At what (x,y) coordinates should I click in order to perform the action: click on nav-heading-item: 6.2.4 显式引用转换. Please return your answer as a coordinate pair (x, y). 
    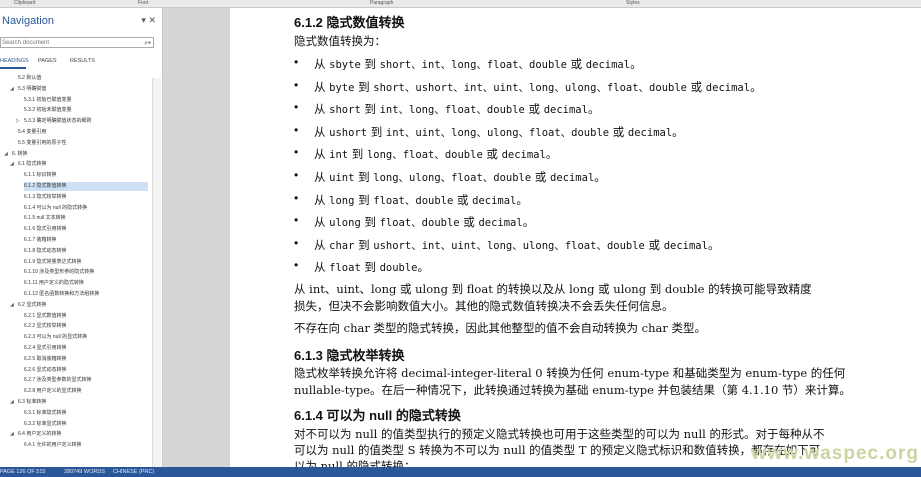
    Looking at the image, I should click on (45, 348).